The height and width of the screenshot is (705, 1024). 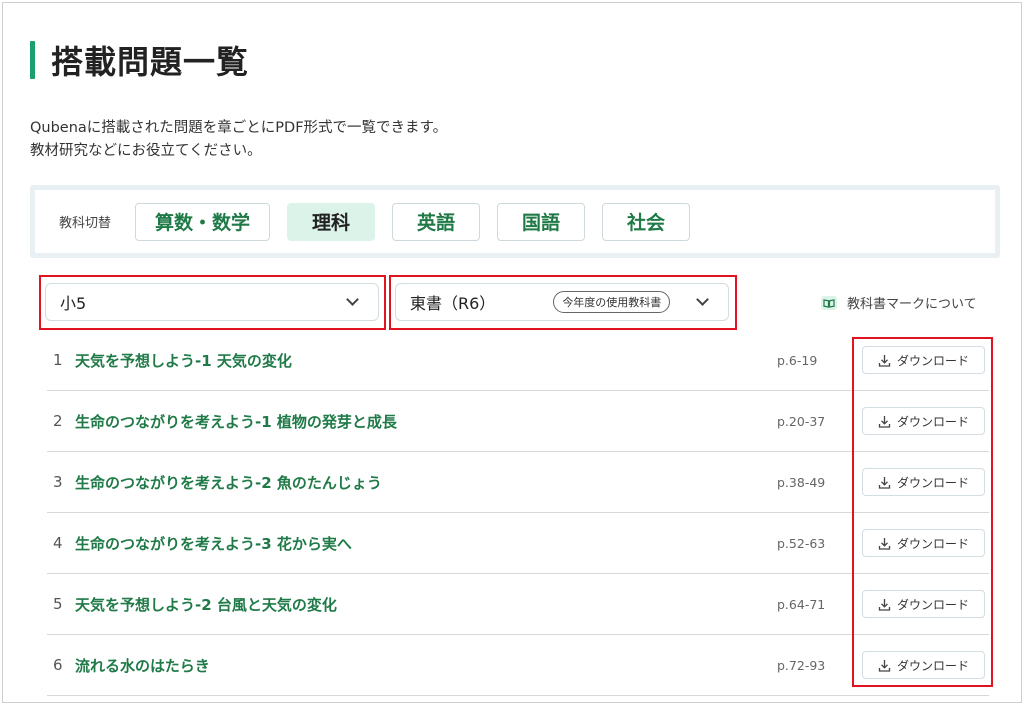 What do you see at coordinates (58, 421) in the screenshot?
I see `chapter-number: 2` at bounding box center [58, 421].